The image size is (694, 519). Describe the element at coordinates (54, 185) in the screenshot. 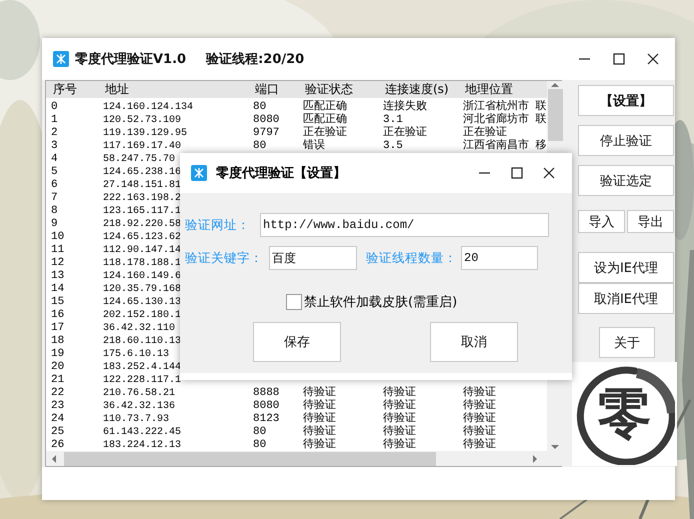

I see `table-cell: 6` at that location.